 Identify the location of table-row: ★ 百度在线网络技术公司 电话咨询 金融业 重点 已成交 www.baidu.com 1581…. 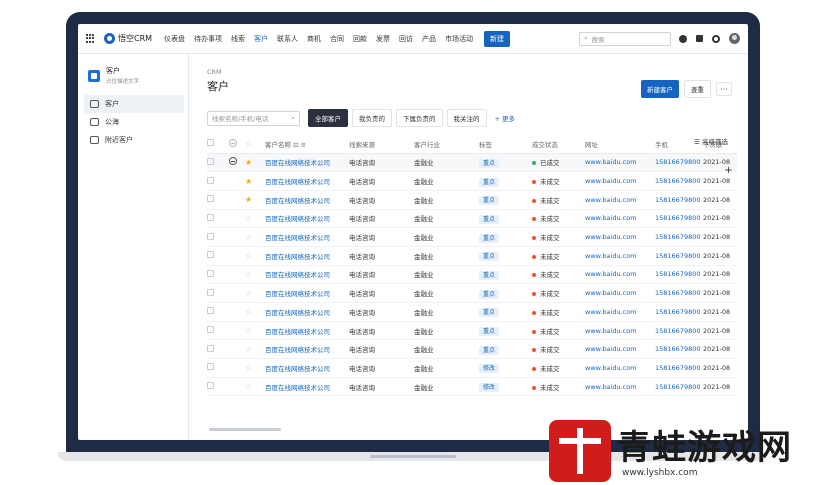
(472, 163).